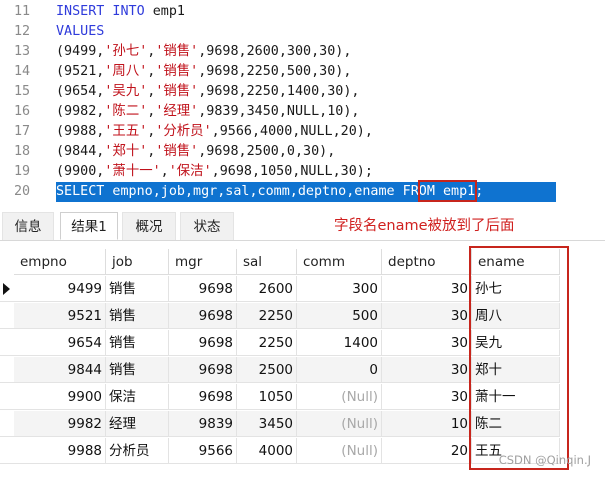 The width and height of the screenshot is (605, 479). What do you see at coordinates (89, 226) in the screenshot?
I see `tab-result1: 结果1` at bounding box center [89, 226].